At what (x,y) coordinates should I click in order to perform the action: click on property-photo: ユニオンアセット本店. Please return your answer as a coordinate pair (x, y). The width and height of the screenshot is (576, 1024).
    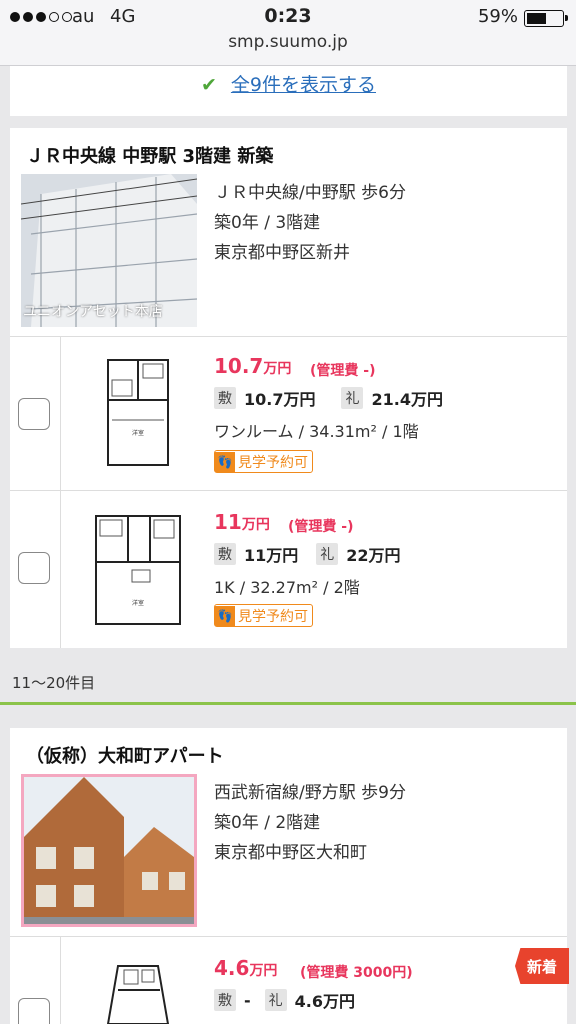
    Looking at the image, I should click on (109, 250).